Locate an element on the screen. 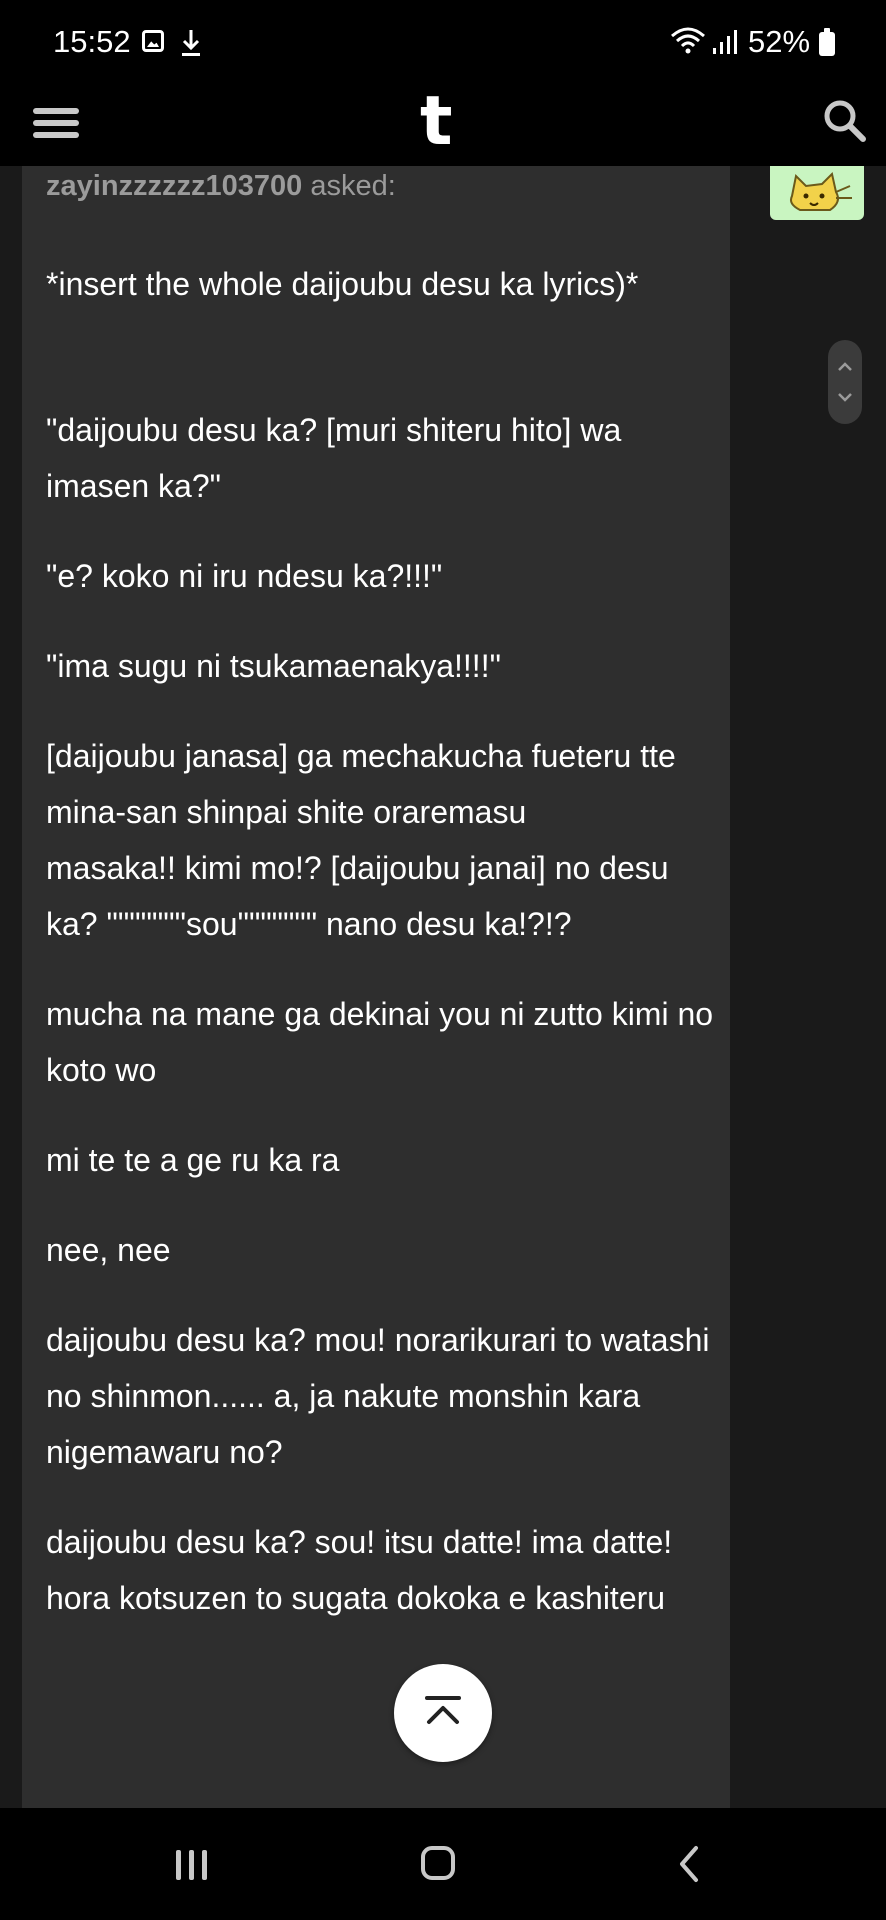 Image resolution: width=886 pixels, height=1920 pixels. system-nav-bar is located at coordinates (443, 1864).